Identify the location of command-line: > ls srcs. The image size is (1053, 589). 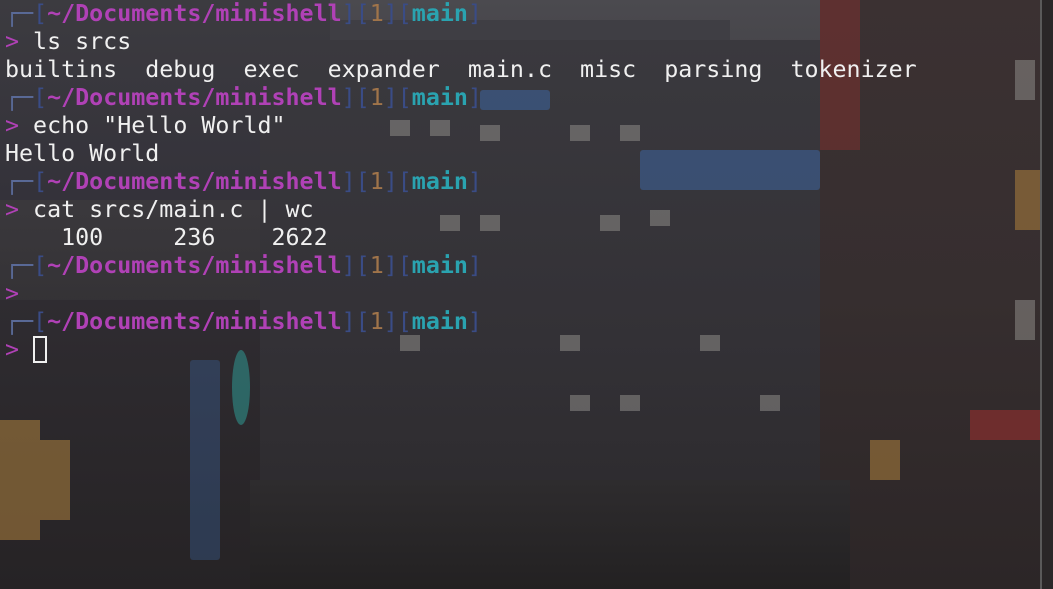
(461, 42).